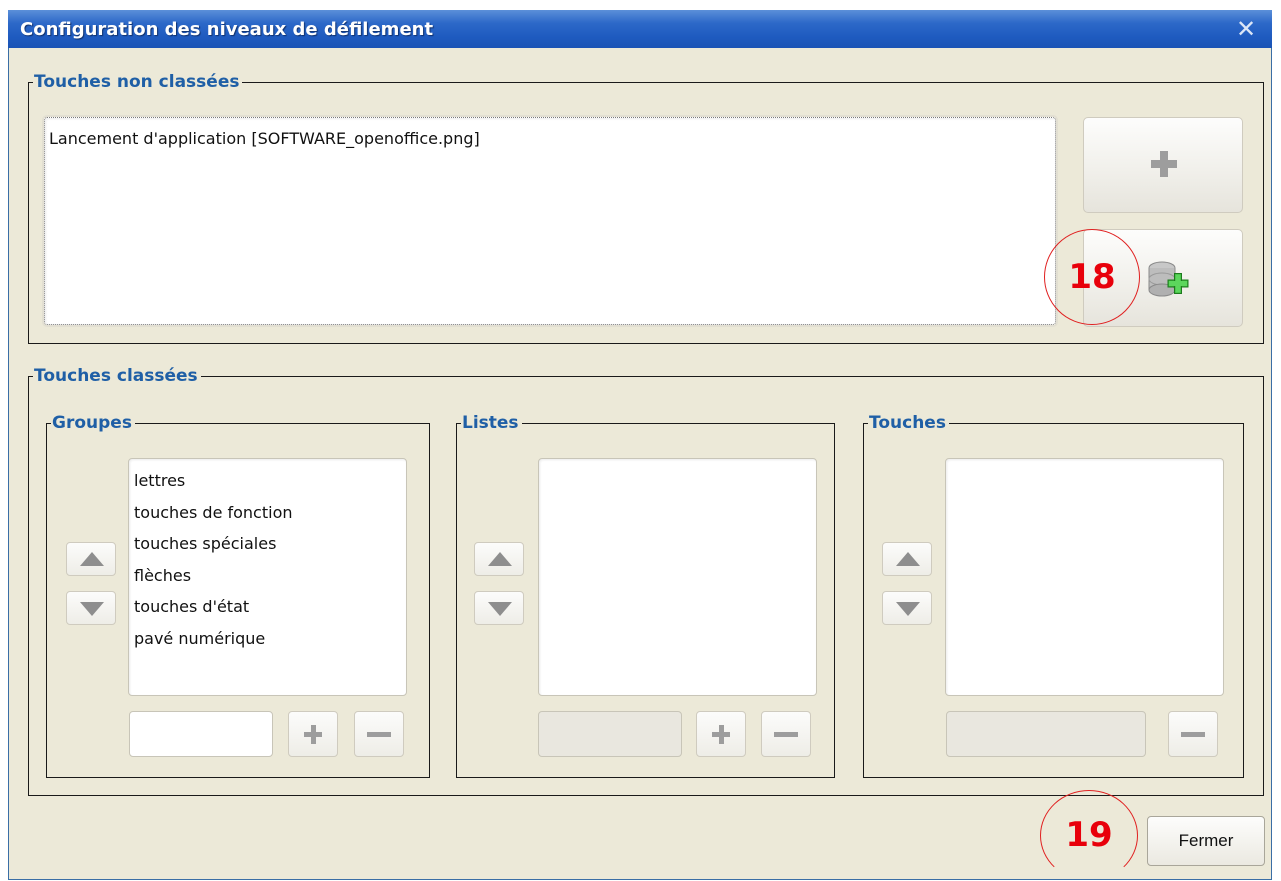 The height and width of the screenshot is (881, 1281). Describe the element at coordinates (267, 639) in the screenshot. I see `list-item: pavé numérique` at that location.